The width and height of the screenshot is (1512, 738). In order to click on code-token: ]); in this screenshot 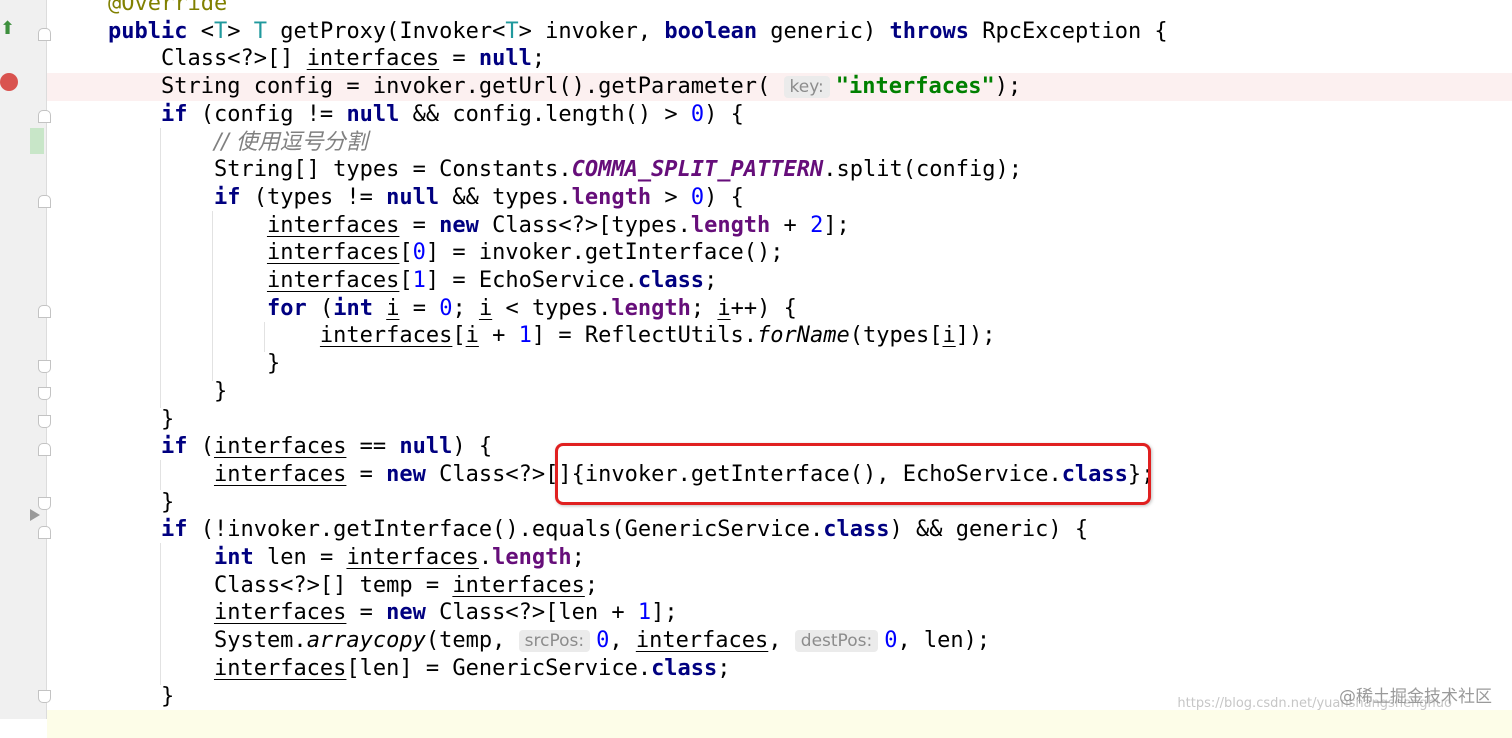, I will do `click(975, 336)`.